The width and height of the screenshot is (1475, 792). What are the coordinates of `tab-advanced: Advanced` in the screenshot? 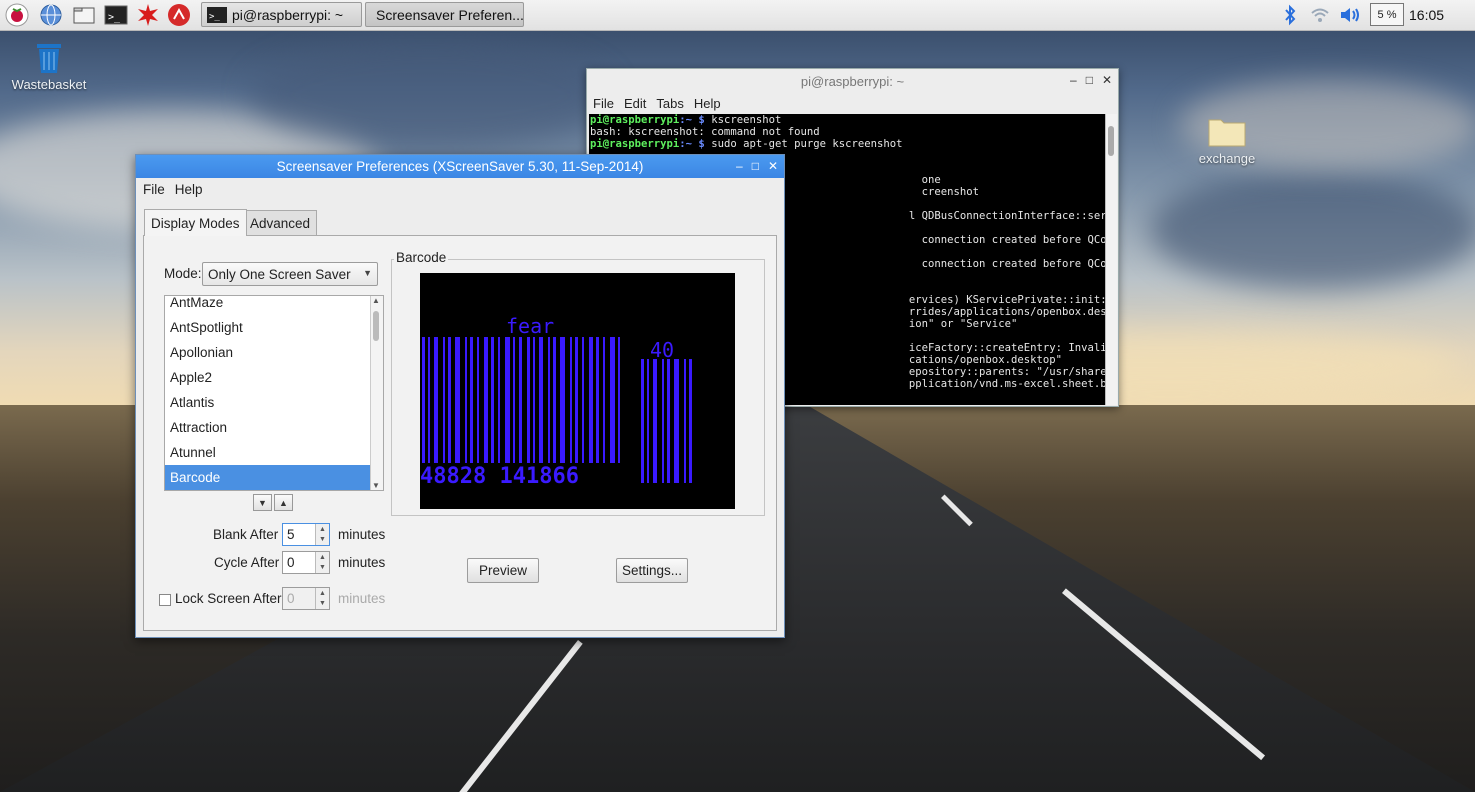 It's located at (280, 222).